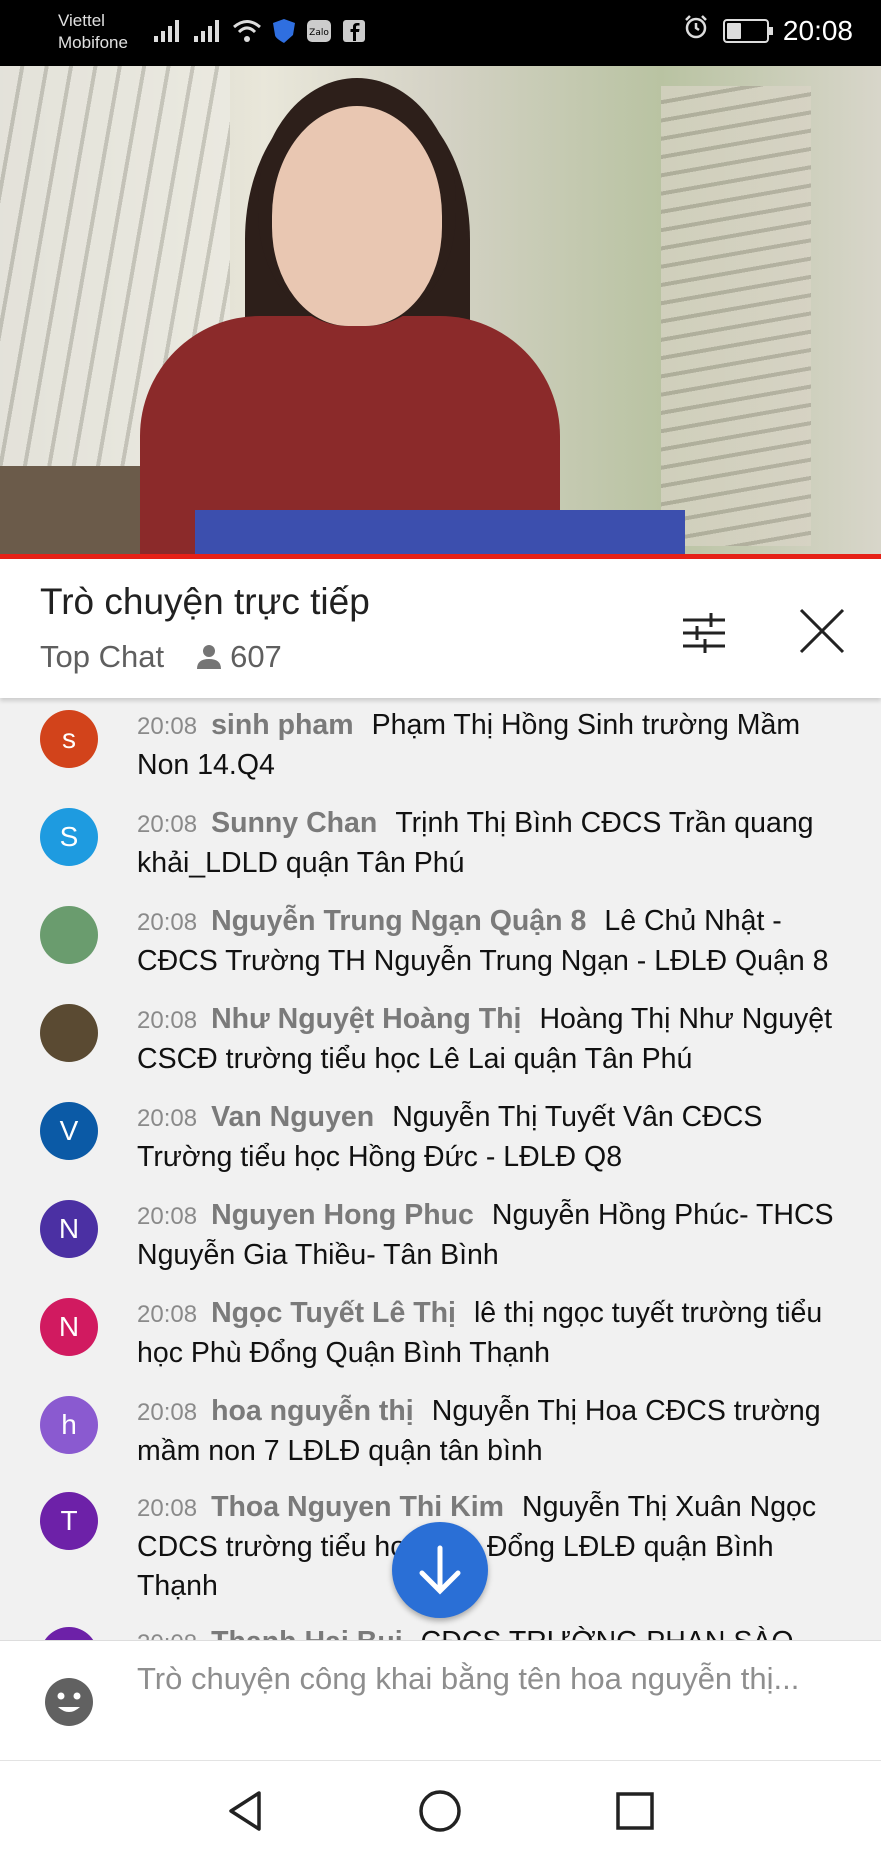  I want to click on message-author: Thoa Nguyen Thi Kim, so click(357, 1507).